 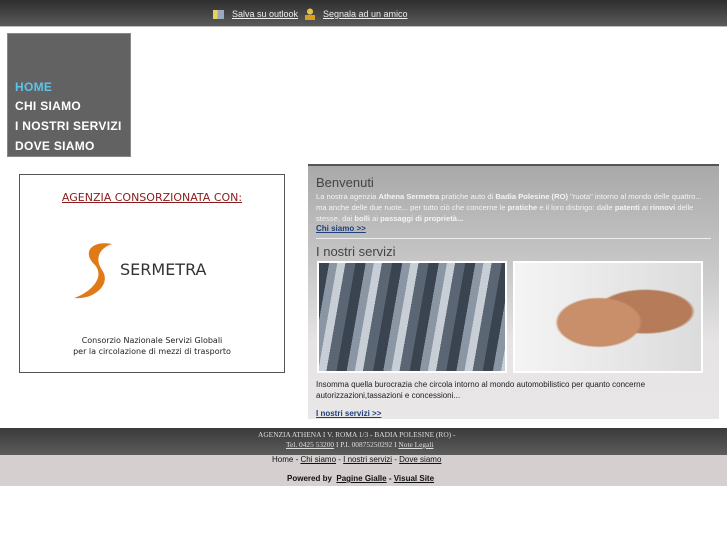 What do you see at coordinates (282, 459) in the screenshot?
I see `footer-home: Home` at bounding box center [282, 459].